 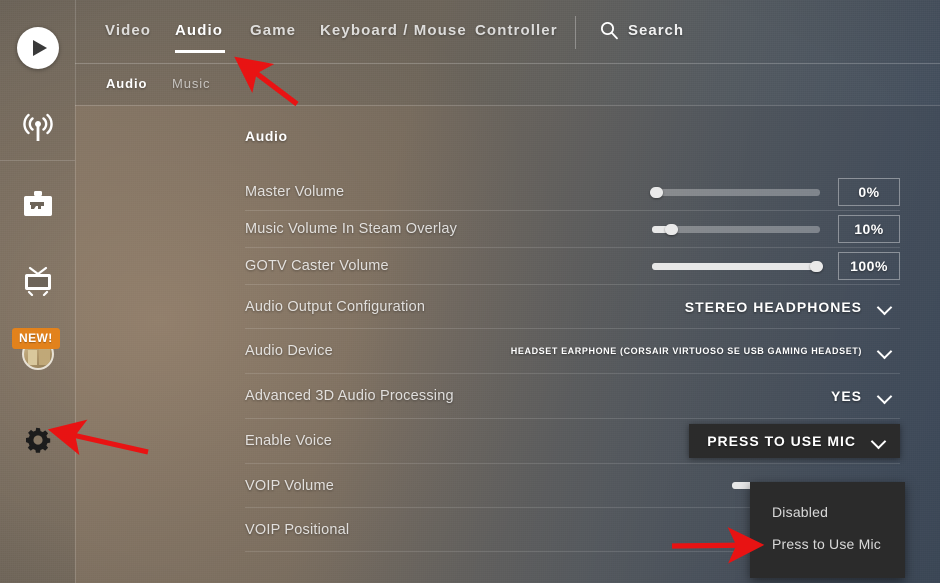 I want to click on subtab-audio: Audio, so click(x=126, y=83).